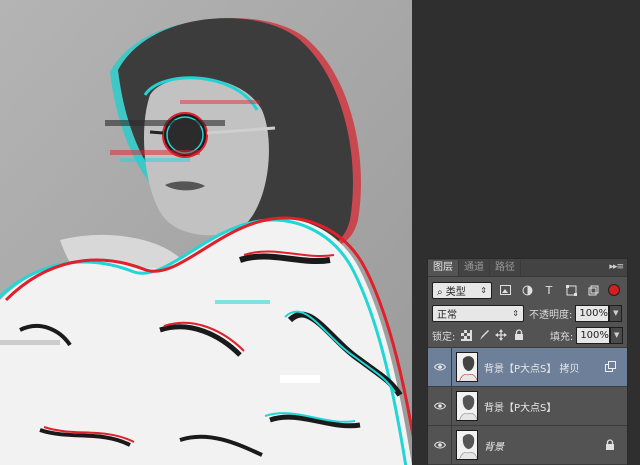  Describe the element at coordinates (527, 313) in the screenshot. I see `blend-row: 正常 ⇕ 不透明度: 100% ▼` at that location.